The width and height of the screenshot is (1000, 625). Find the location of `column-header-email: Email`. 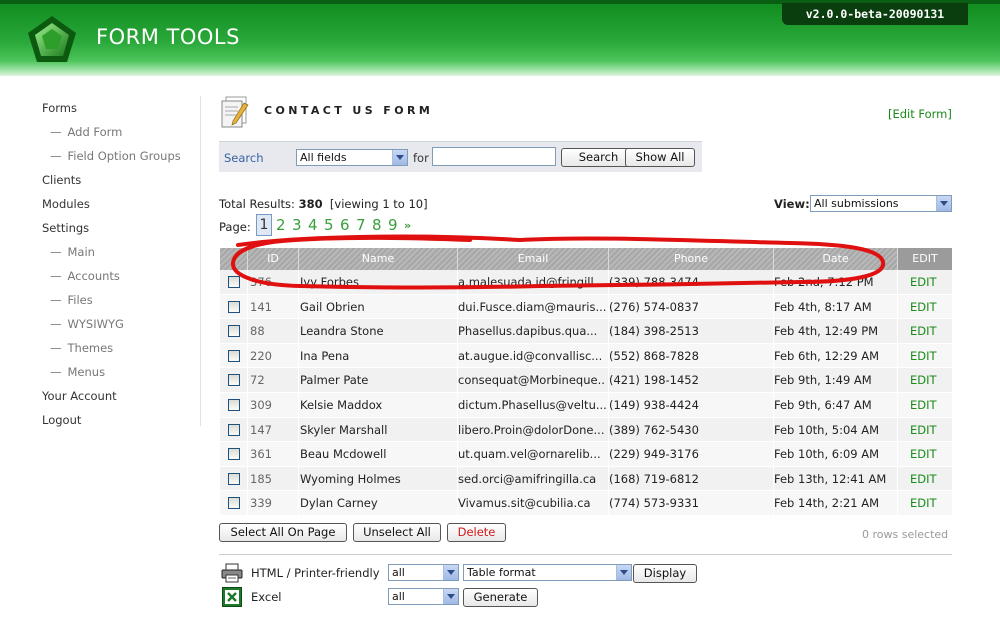

column-header-email: Email is located at coordinates (532, 259).